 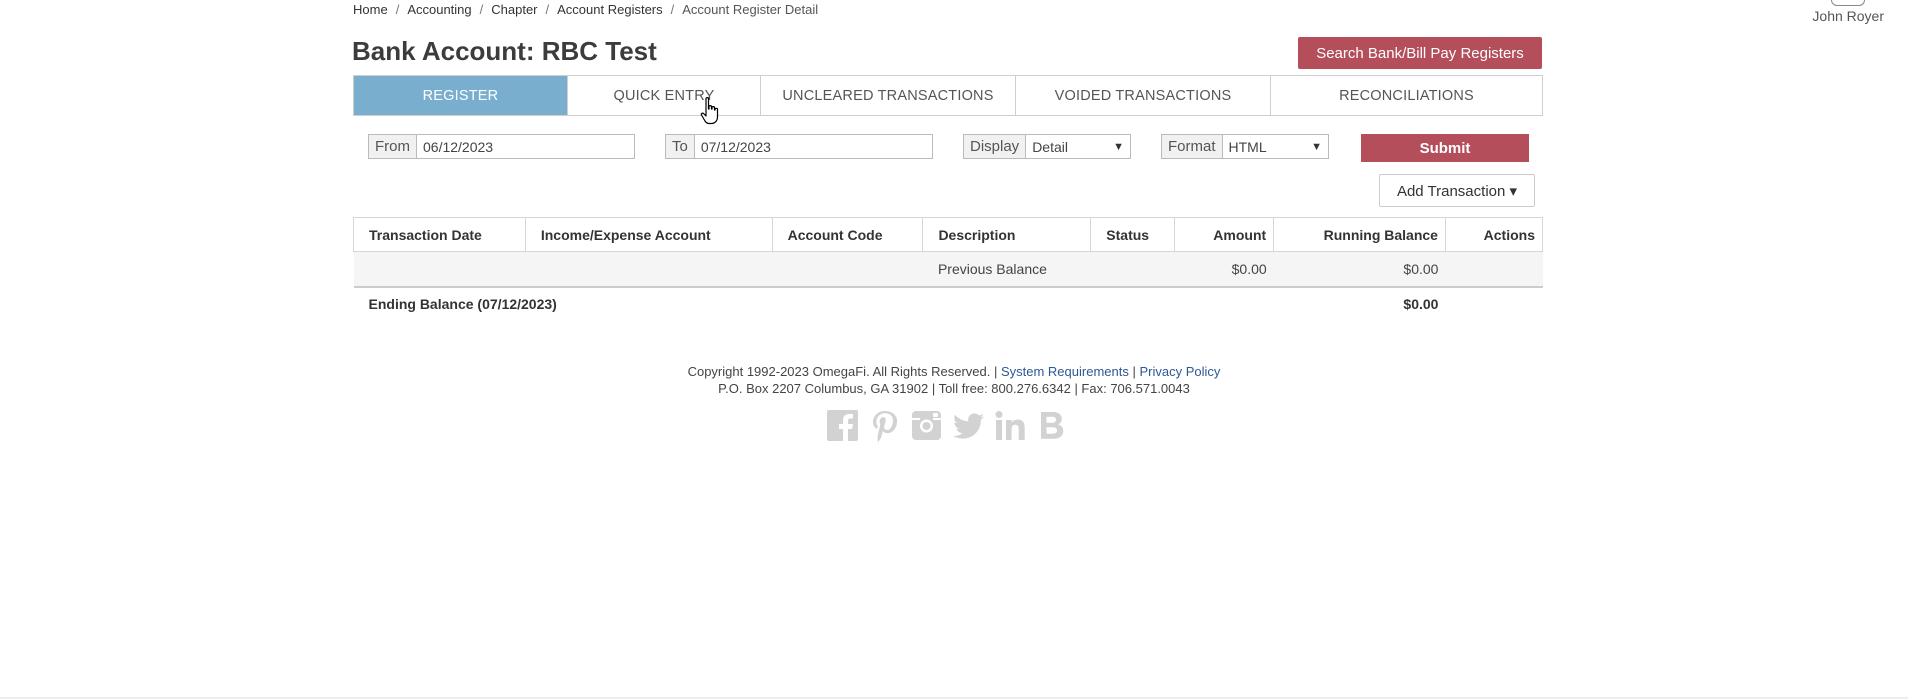 I want to click on ending-balance-label: Ending Balance (07/12/2023), so click(x=462, y=304).